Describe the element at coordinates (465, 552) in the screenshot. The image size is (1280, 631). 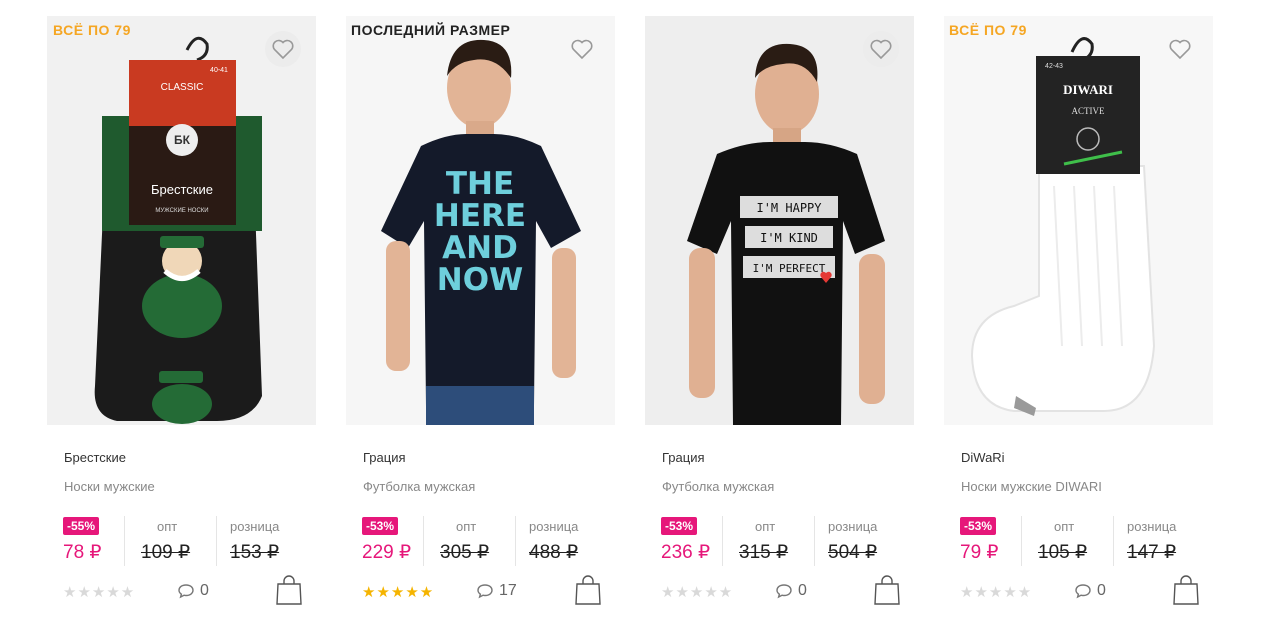
I see `opt-price: 305 ₽` at that location.